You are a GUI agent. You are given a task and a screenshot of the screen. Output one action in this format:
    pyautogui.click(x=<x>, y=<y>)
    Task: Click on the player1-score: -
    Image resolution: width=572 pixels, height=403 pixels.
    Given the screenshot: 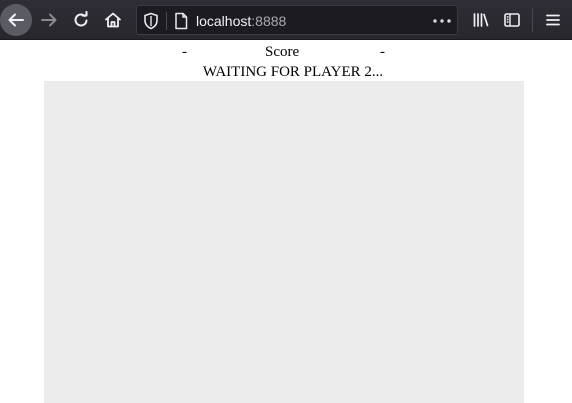 What is the action you would take?
    pyautogui.click(x=184, y=52)
    